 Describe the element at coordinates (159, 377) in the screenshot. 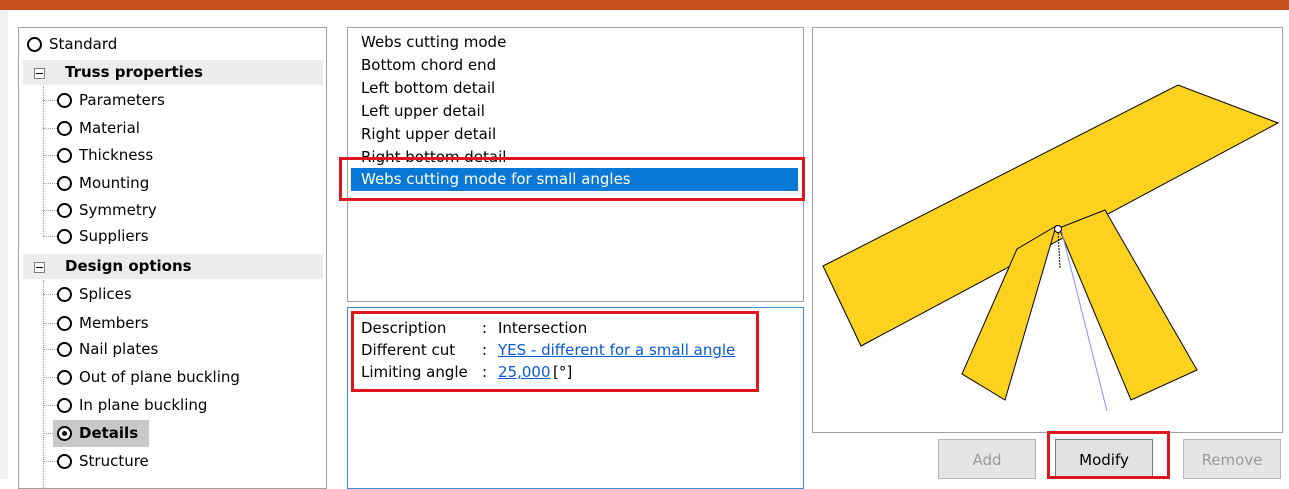

I see `tree-item-label: Out of plane buckling` at that location.